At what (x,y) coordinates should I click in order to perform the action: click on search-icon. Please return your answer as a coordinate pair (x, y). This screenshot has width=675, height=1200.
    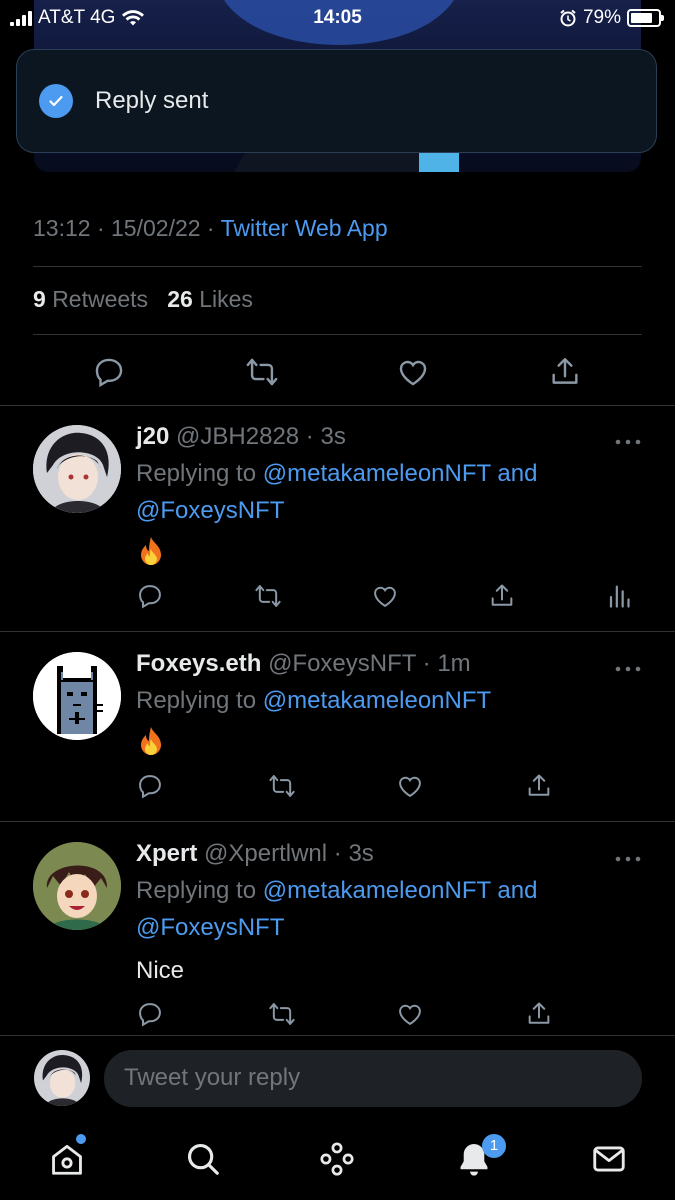
    Looking at the image, I should click on (203, 1159).